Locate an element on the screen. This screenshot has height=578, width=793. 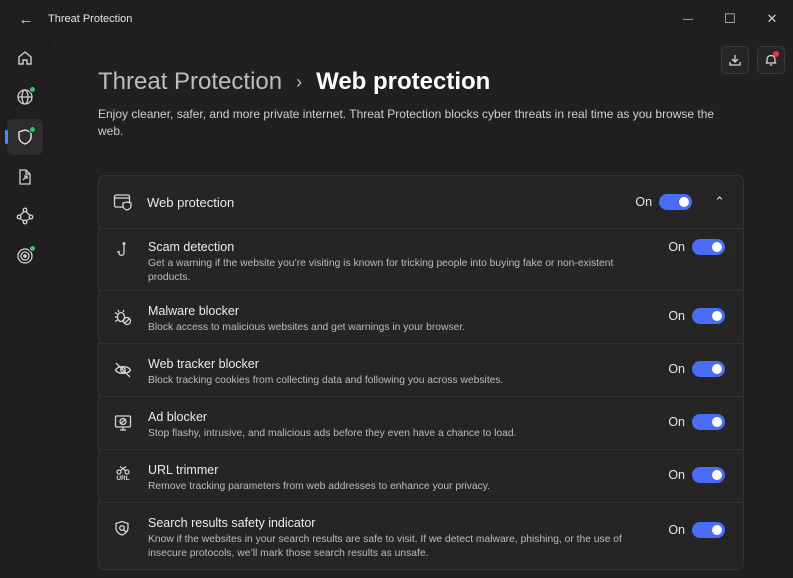
back-button: ← is located at coordinates (26, 19).